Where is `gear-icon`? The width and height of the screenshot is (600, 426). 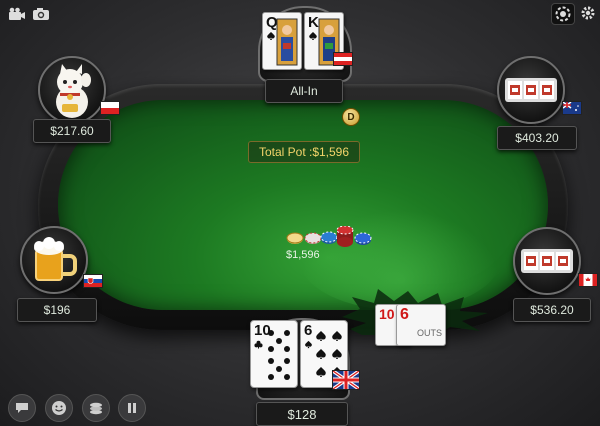 gear-icon is located at coordinates (588, 13).